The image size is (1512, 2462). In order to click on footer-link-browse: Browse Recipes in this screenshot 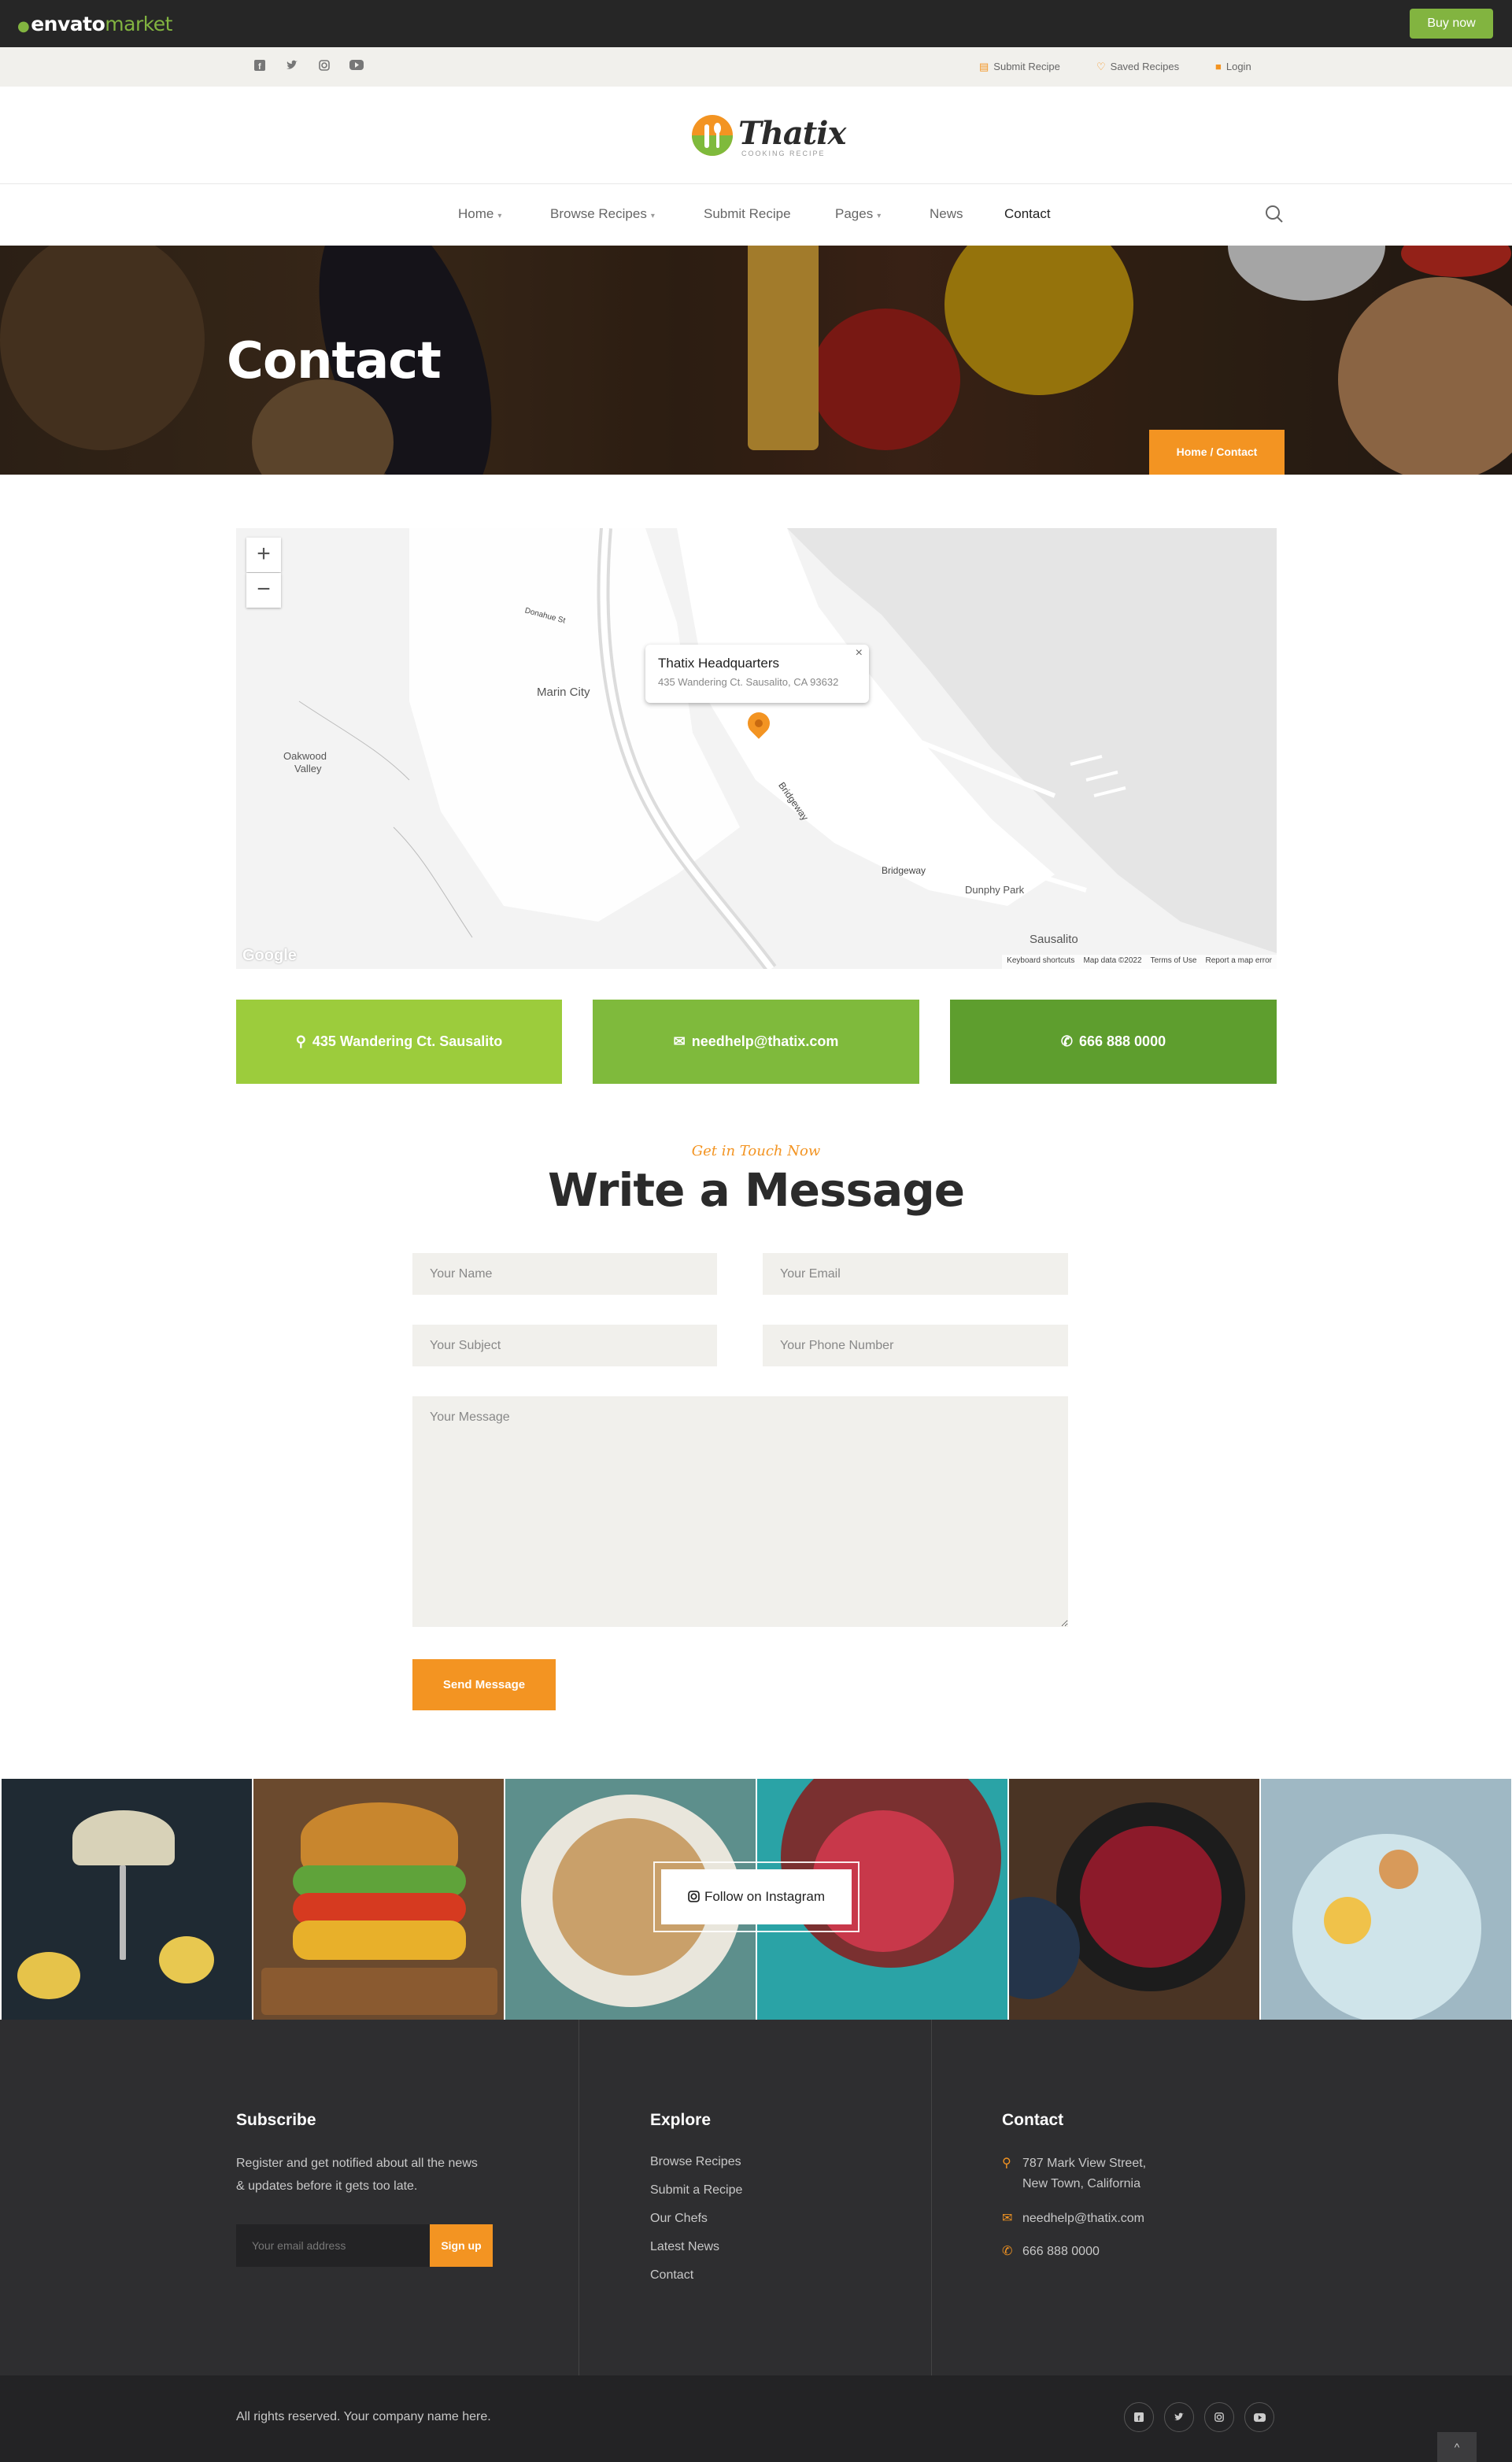, I will do `click(696, 2162)`.